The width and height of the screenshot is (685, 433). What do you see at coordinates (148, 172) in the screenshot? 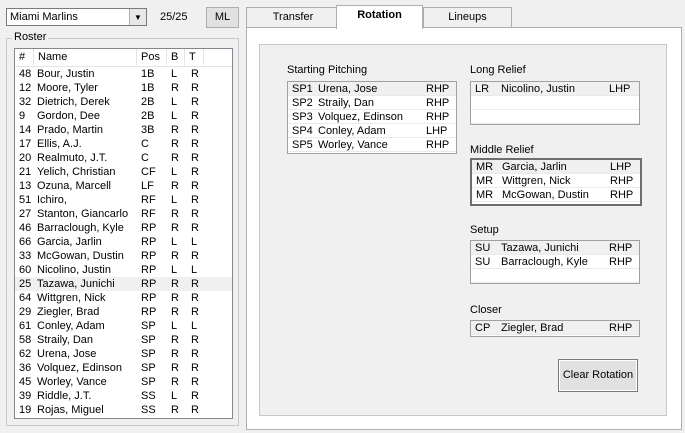
I see `roster-cell-pos: CF` at bounding box center [148, 172].